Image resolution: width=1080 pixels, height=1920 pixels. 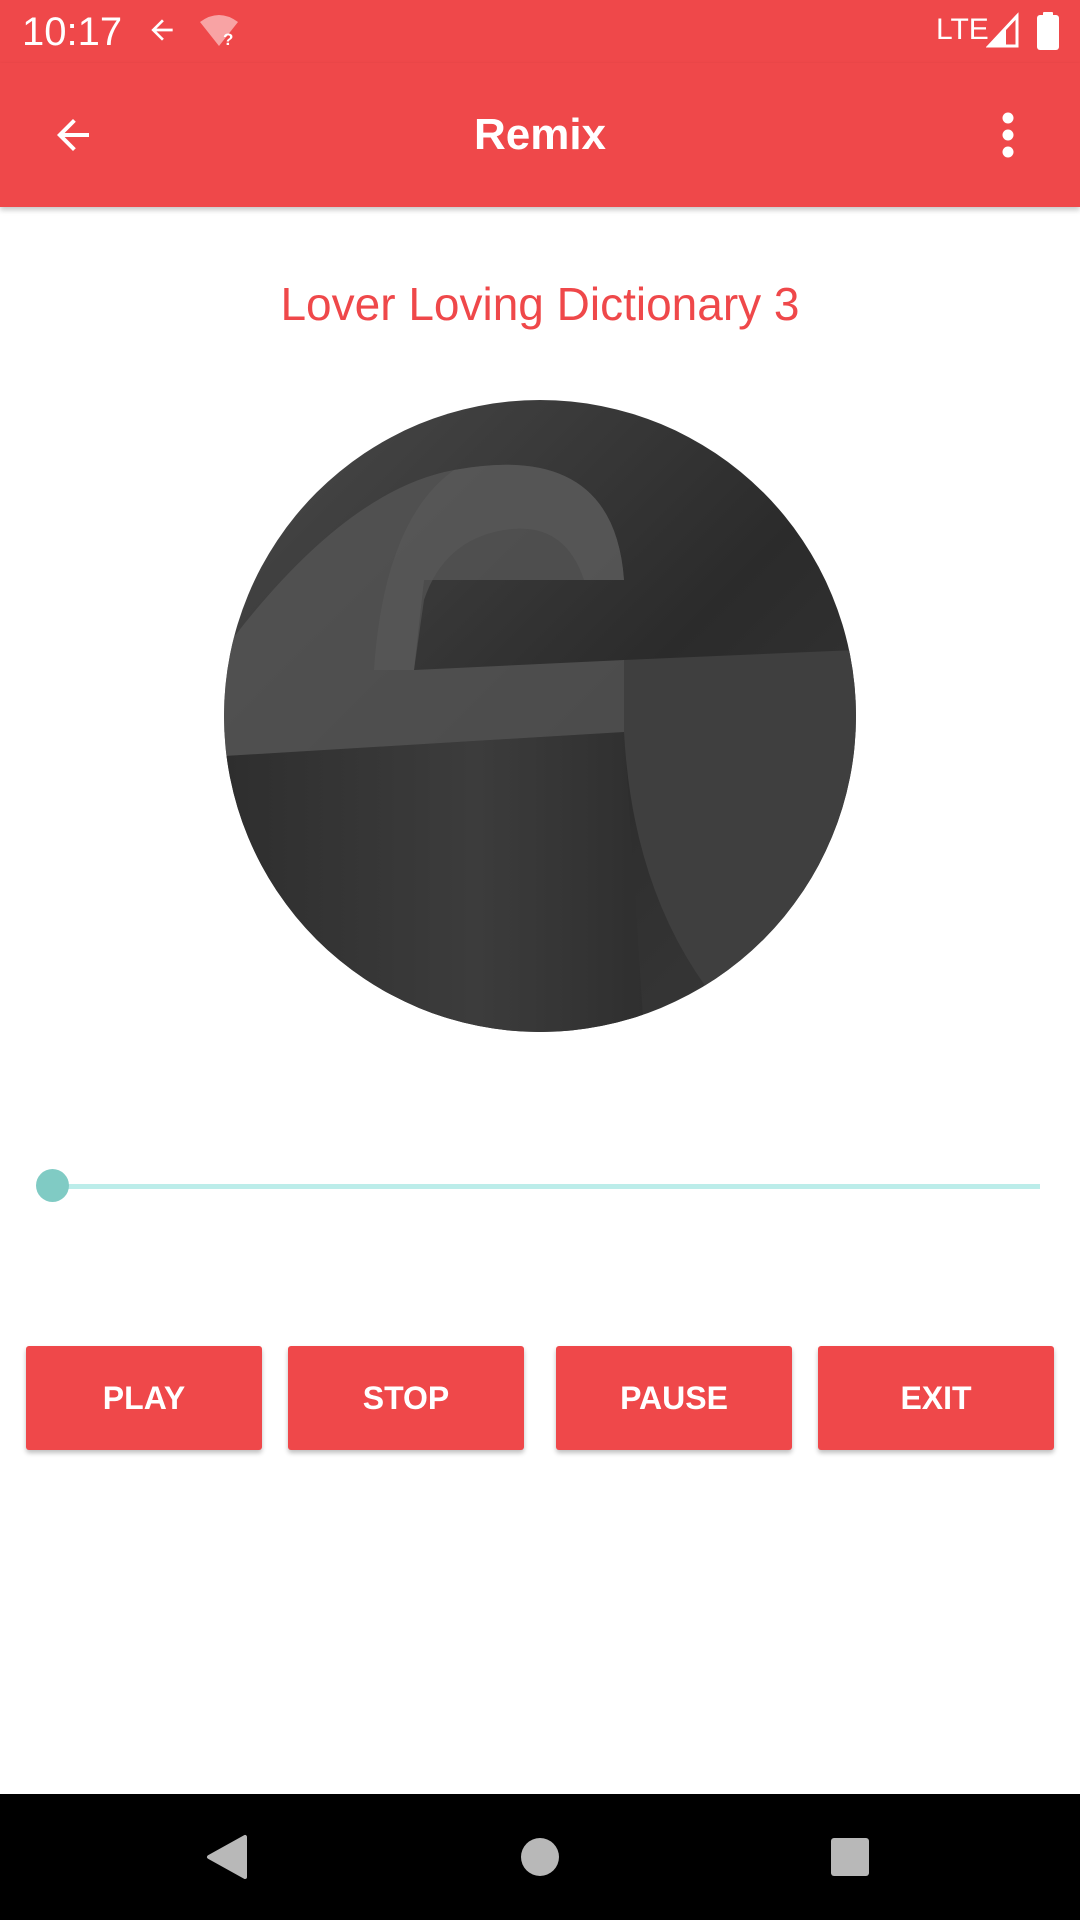 I want to click on seek-thumb, so click(x=52, y=1185).